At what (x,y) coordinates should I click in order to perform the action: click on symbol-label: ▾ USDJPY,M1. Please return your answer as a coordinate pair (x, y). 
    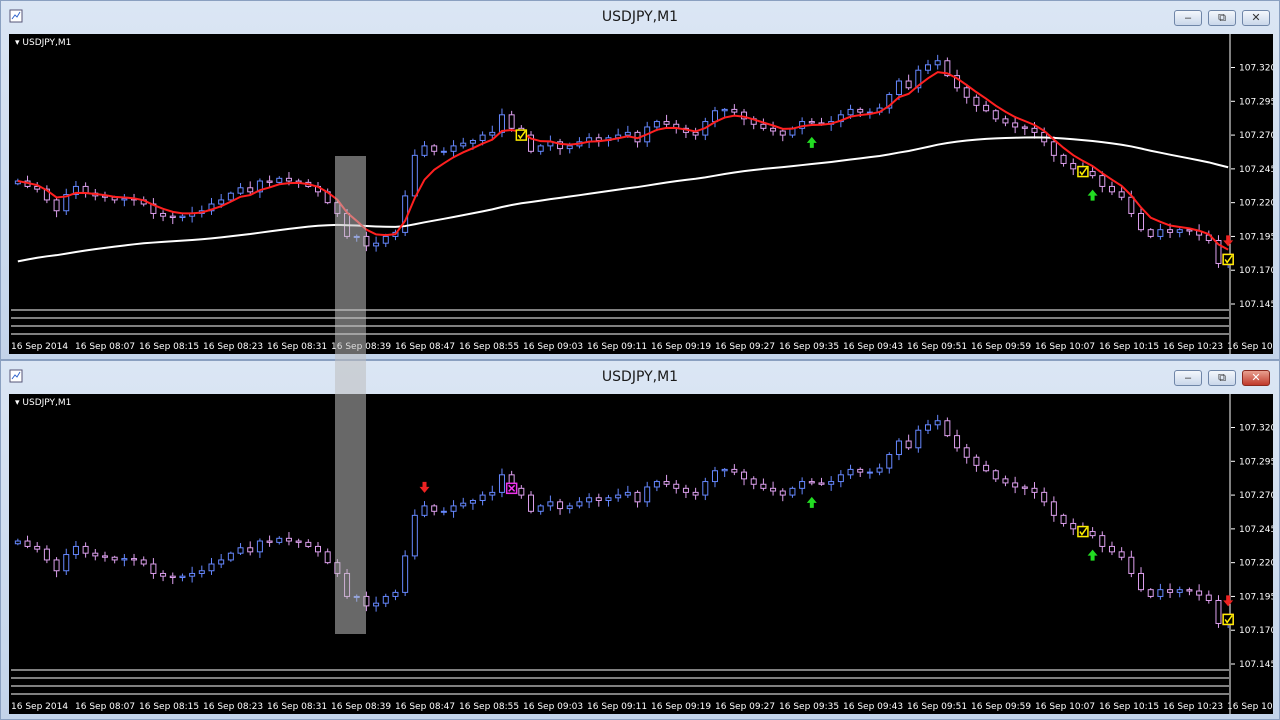
    Looking at the image, I should click on (43, 403).